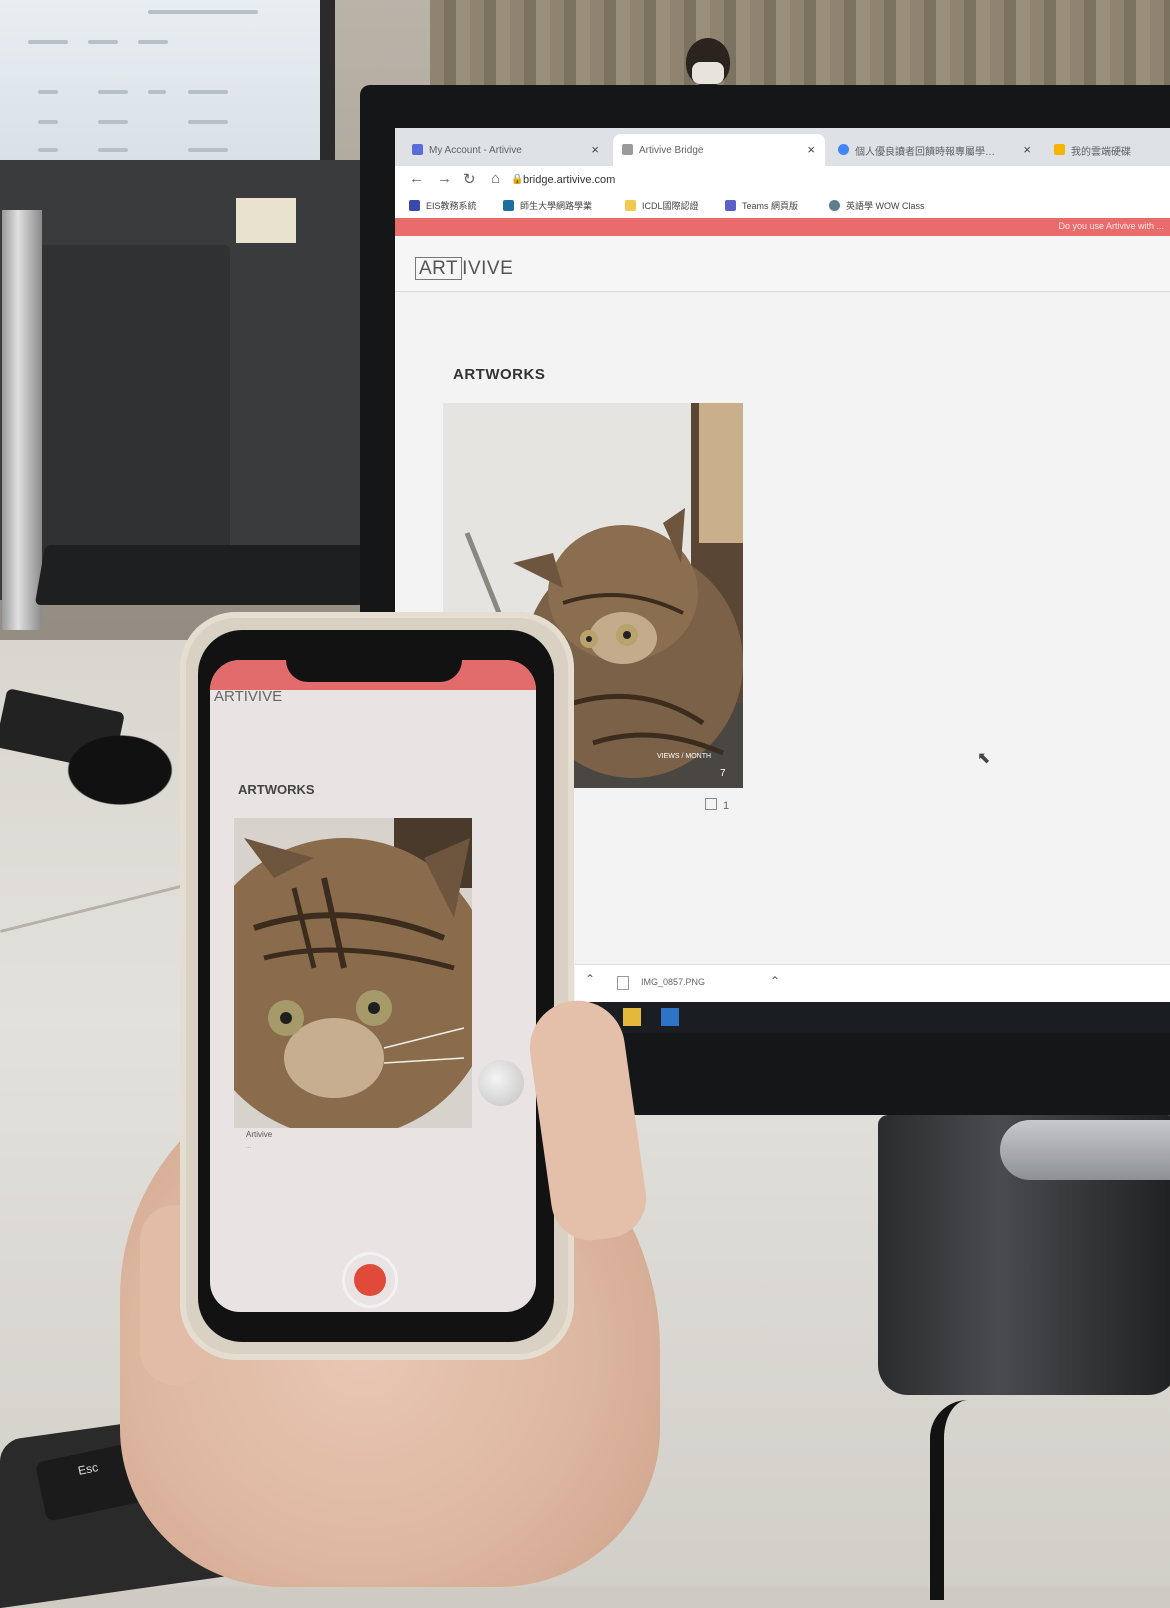 The image size is (1170, 1608). What do you see at coordinates (266, 220) in the screenshot?
I see `sticky-note` at bounding box center [266, 220].